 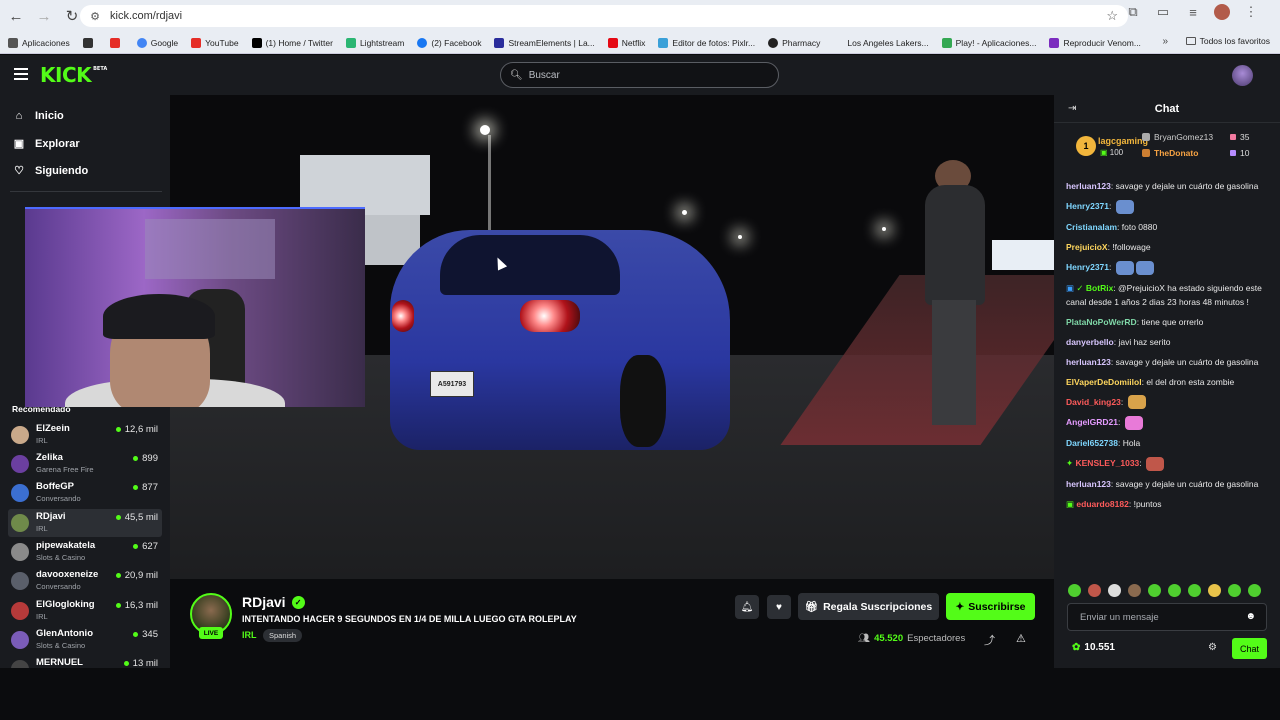 What do you see at coordinates (16, 16) in the screenshot?
I see `back-icon: ←` at bounding box center [16, 16].